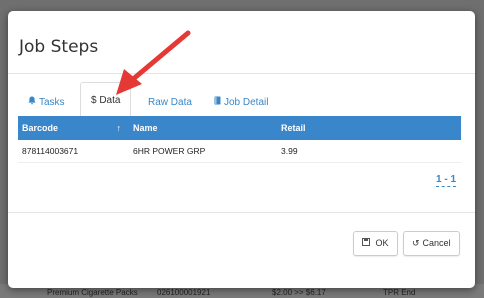 The height and width of the screenshot is (298, 484). Describe the element at coordinates (203, 128) in the screenshot. I see `column-header-name: Name` at that location.